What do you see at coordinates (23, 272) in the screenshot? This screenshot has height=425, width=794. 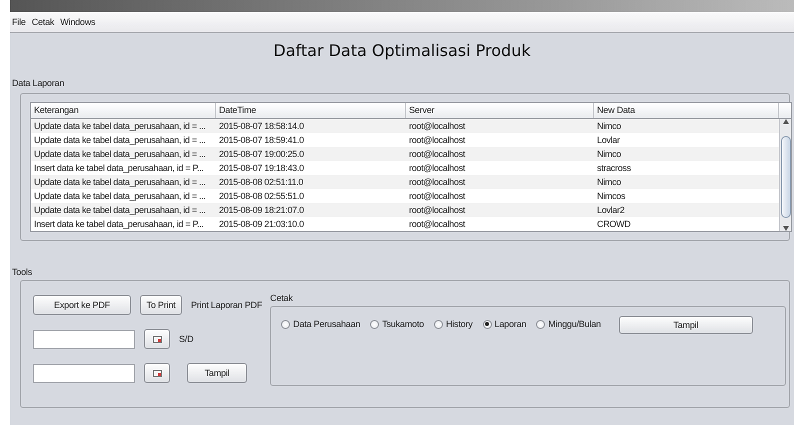 I see `panel-label: Tools` at bounding box center [23, 272].